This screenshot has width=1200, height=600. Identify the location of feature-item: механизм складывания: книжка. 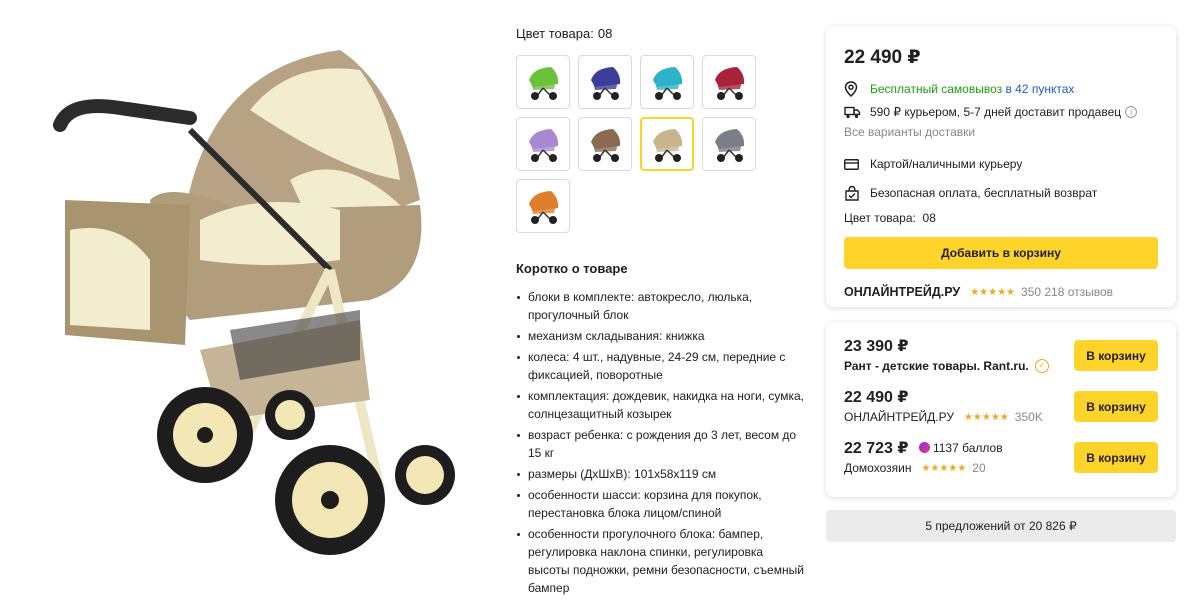
(661, 336).